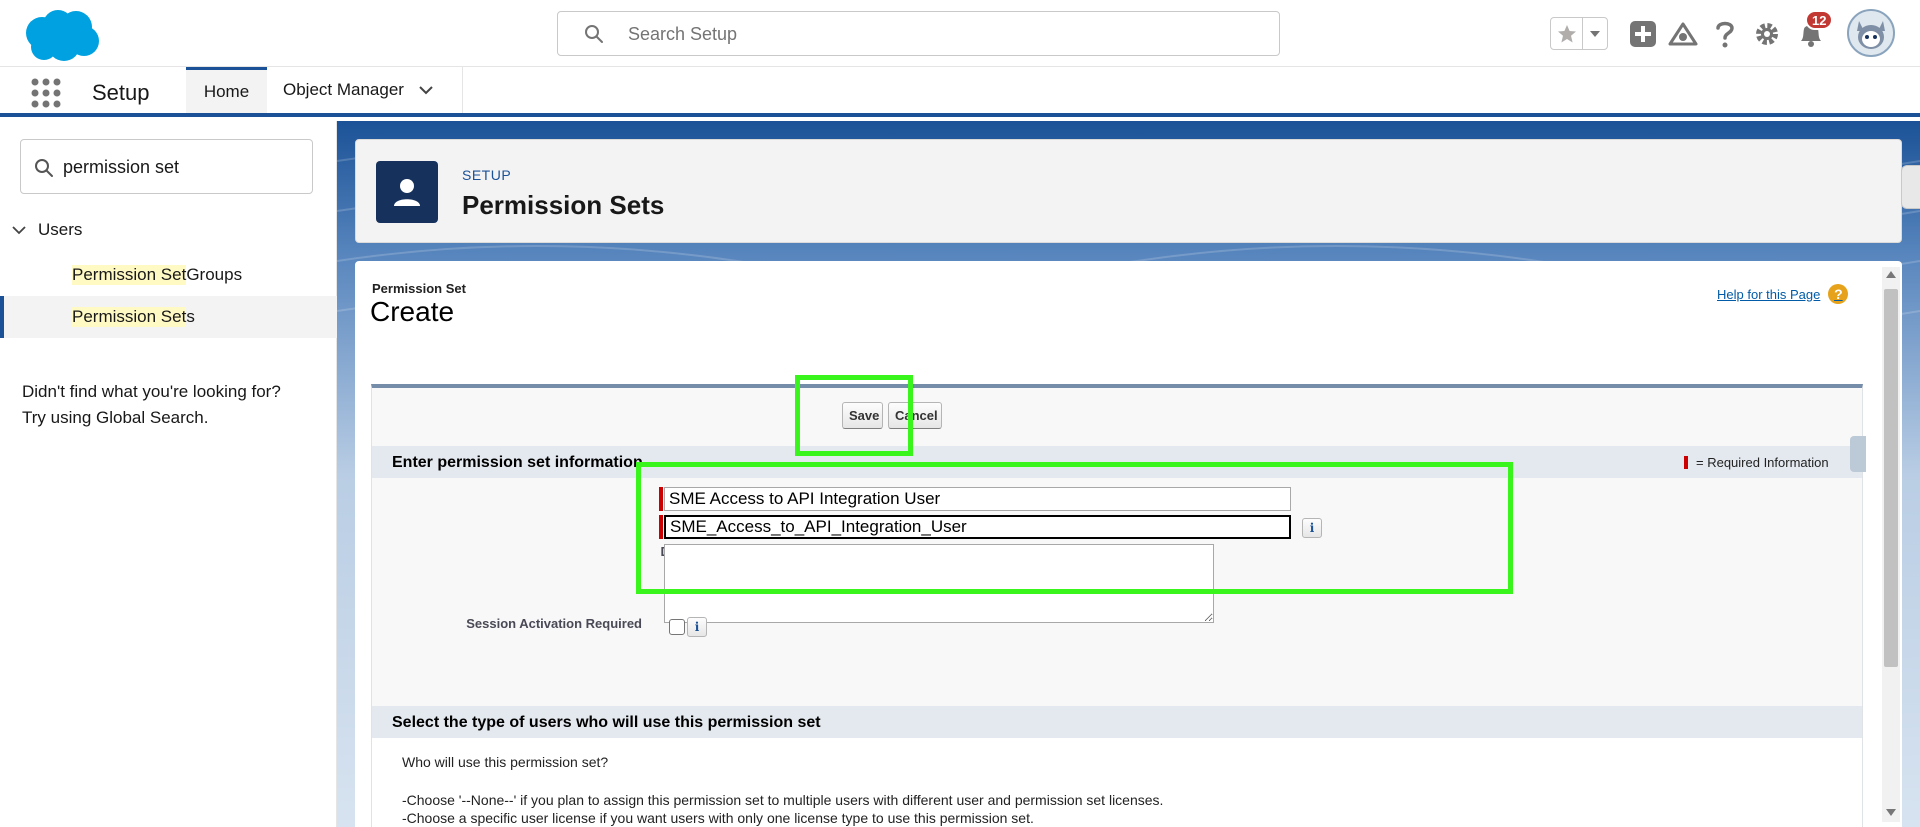 The height and width of the screenshot is (827, 1920). I want to click on side-panel-toggle, so click(1910, 187).